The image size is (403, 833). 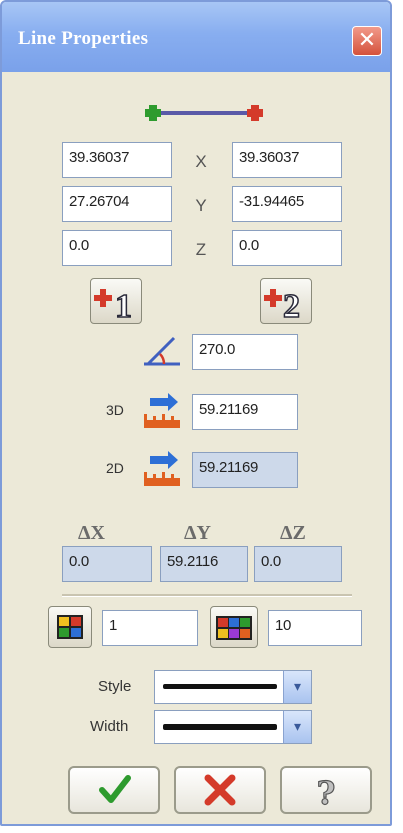 What do you see at coordinates (113, 305) in the screenshot?
I see `pick-point-1-icon: 1` at bounding box center [113, 305].